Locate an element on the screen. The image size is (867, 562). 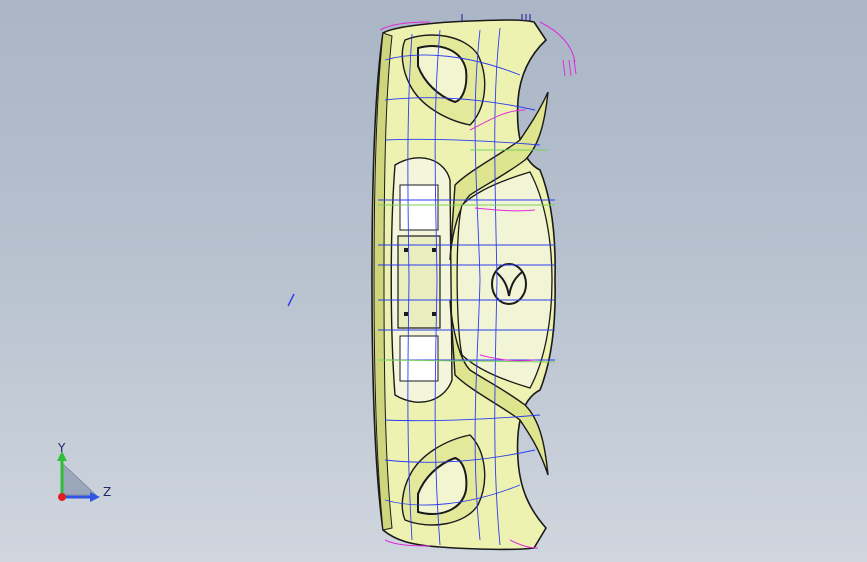
y-axis-label: Y is located at coordinates (62, 448).